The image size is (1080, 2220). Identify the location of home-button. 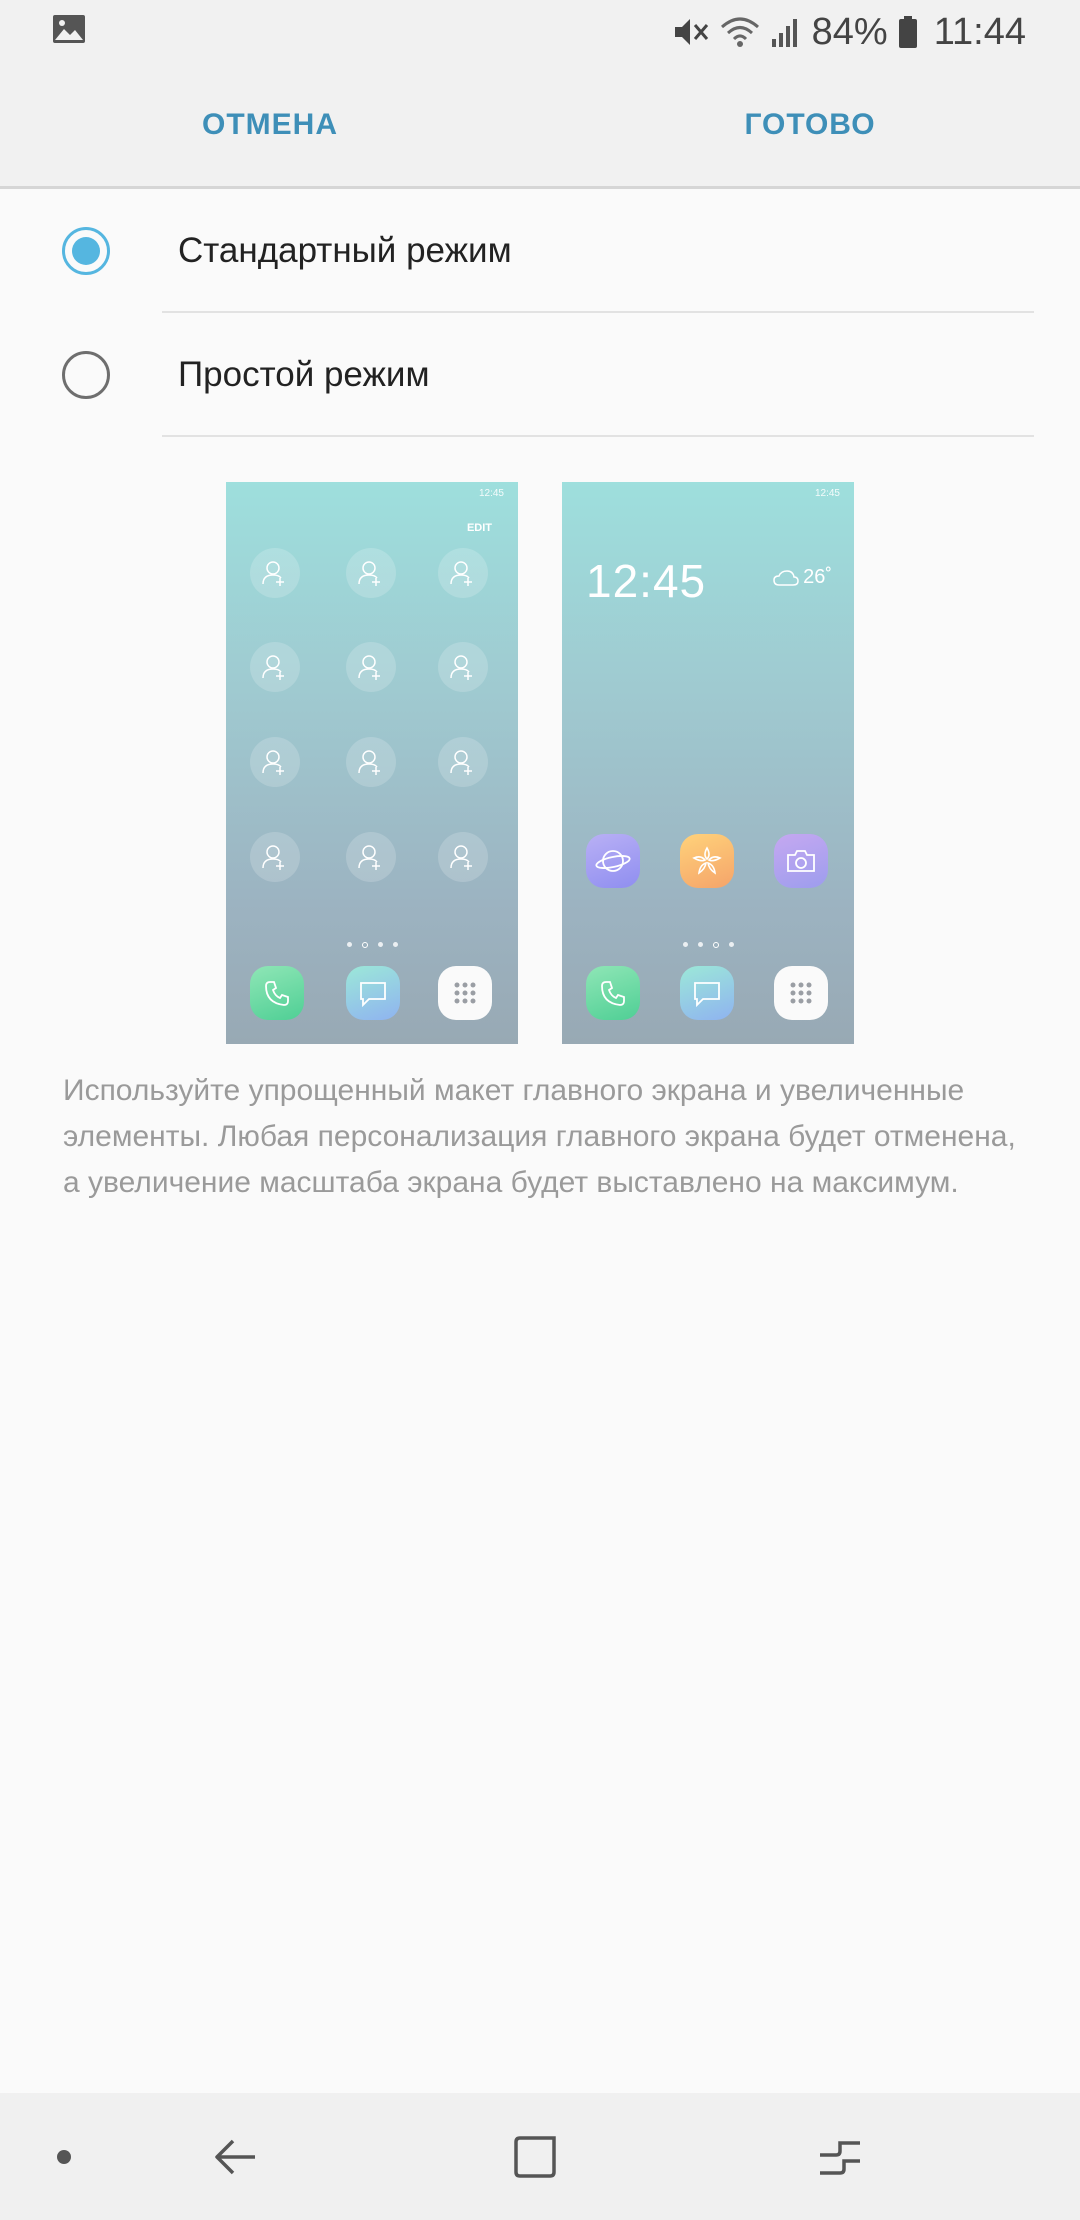
(535, 2156).